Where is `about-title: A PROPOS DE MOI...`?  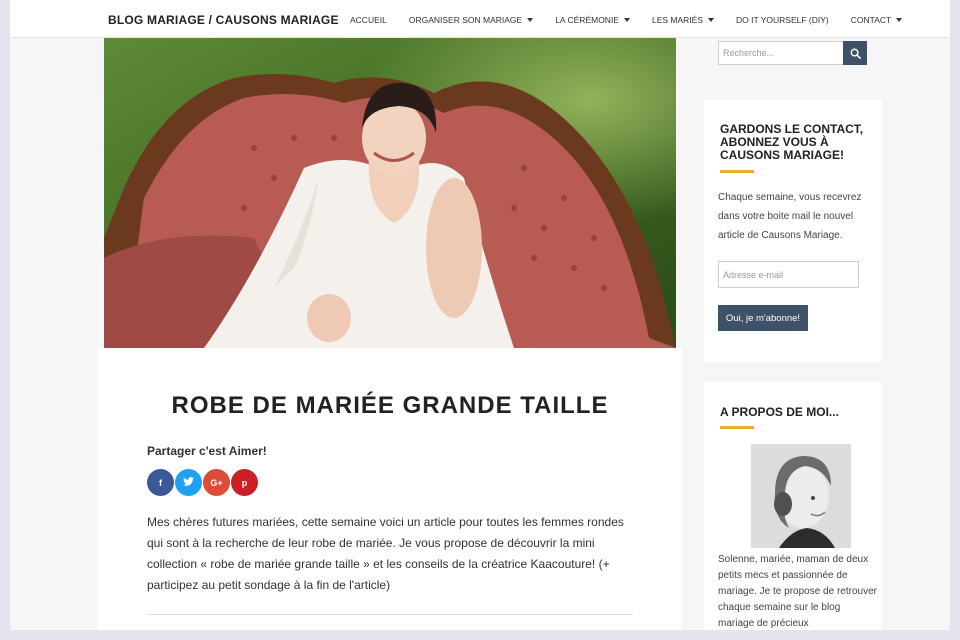
about-title: A PROPOS DE MOI... is located at coordinates (779, 412).